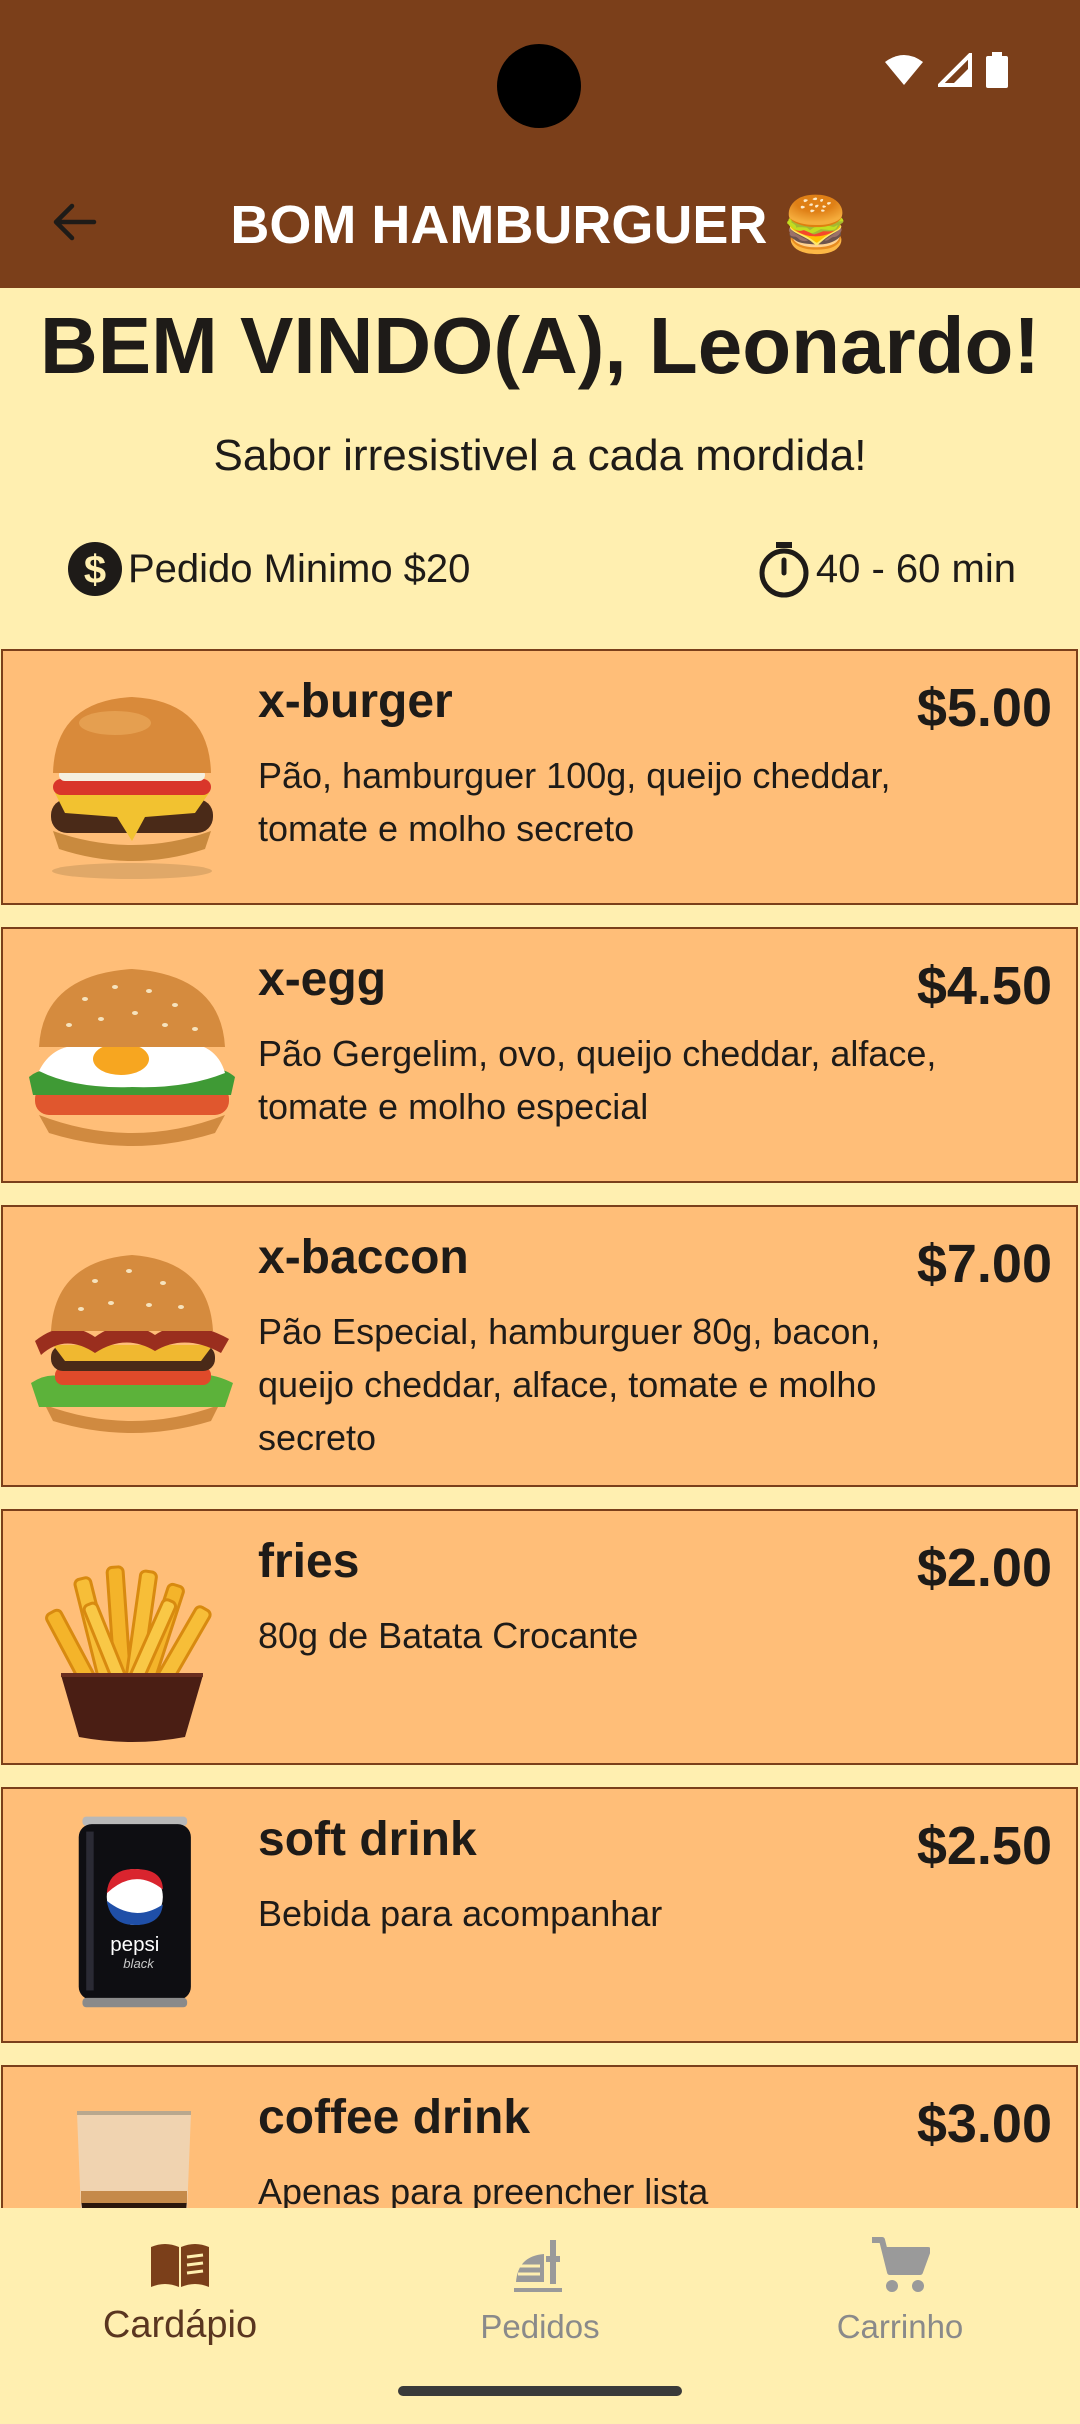  What do you see at coordinates (984, 986) in the screenshot?
I see `item-price: $4.50` at bounding box center [984, 986].